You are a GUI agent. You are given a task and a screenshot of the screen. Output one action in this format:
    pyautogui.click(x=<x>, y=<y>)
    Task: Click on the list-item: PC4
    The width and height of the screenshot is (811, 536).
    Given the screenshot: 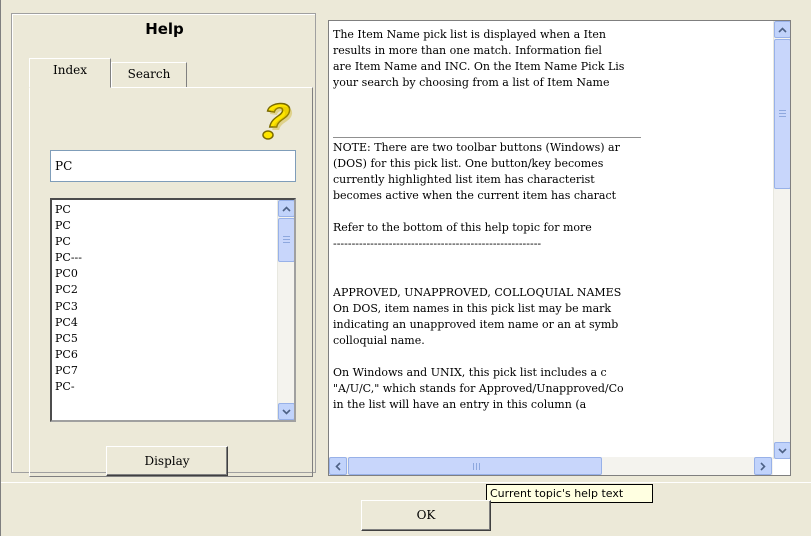 What is the action you would take?
    pyautogui.click(x=161, y=323)
    